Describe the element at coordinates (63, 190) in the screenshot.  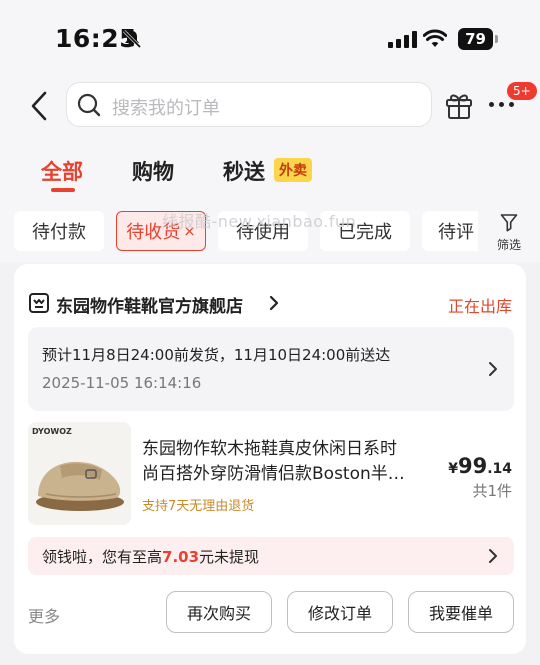
I see `active-tab-indicator` at that location.